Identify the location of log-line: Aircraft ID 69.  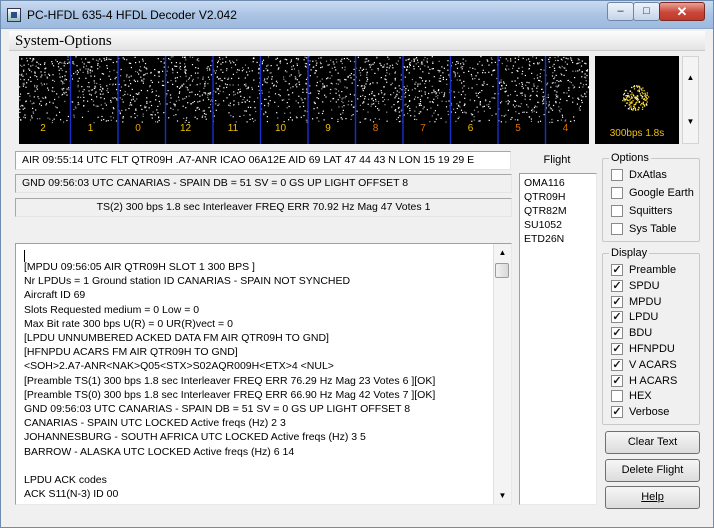
(55, 295).